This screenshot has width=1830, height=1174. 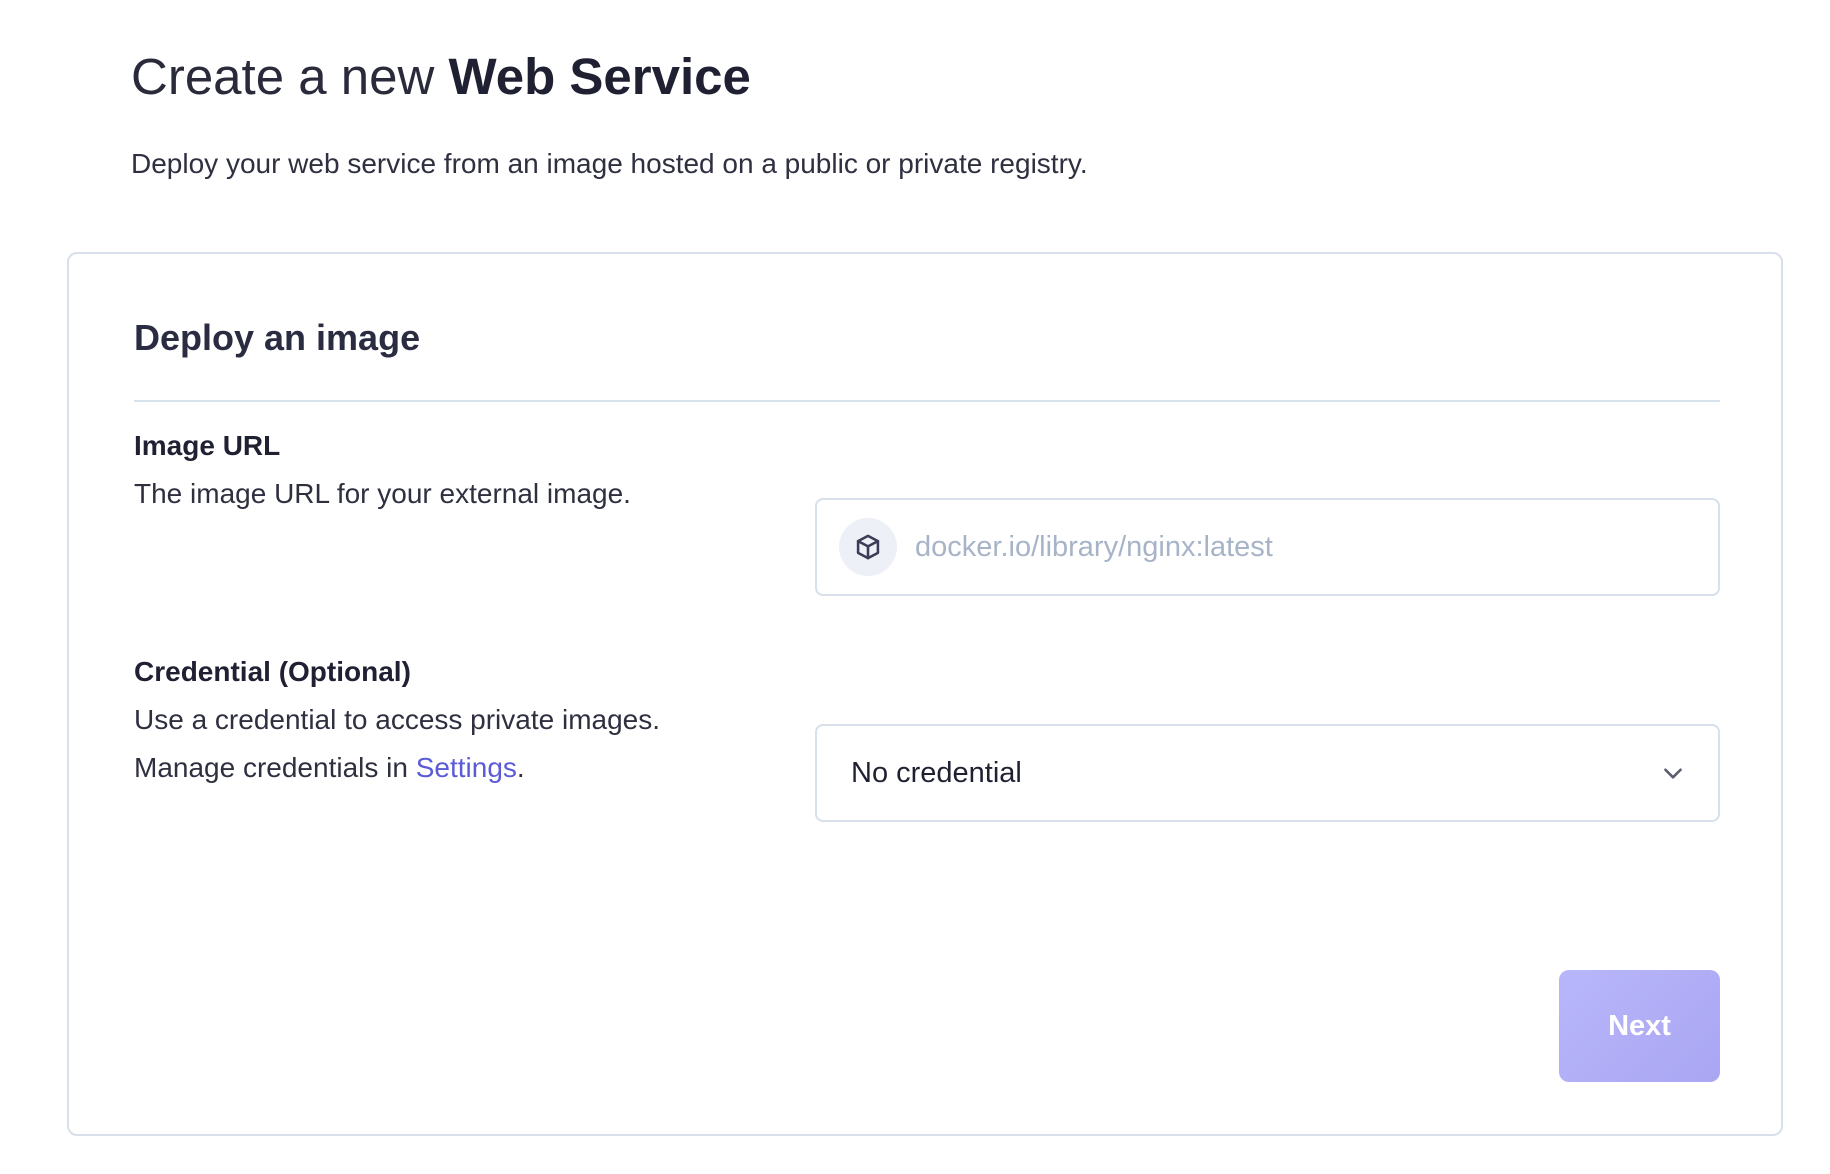 I want to click on image-url-input, so click(x=1305, y=547).